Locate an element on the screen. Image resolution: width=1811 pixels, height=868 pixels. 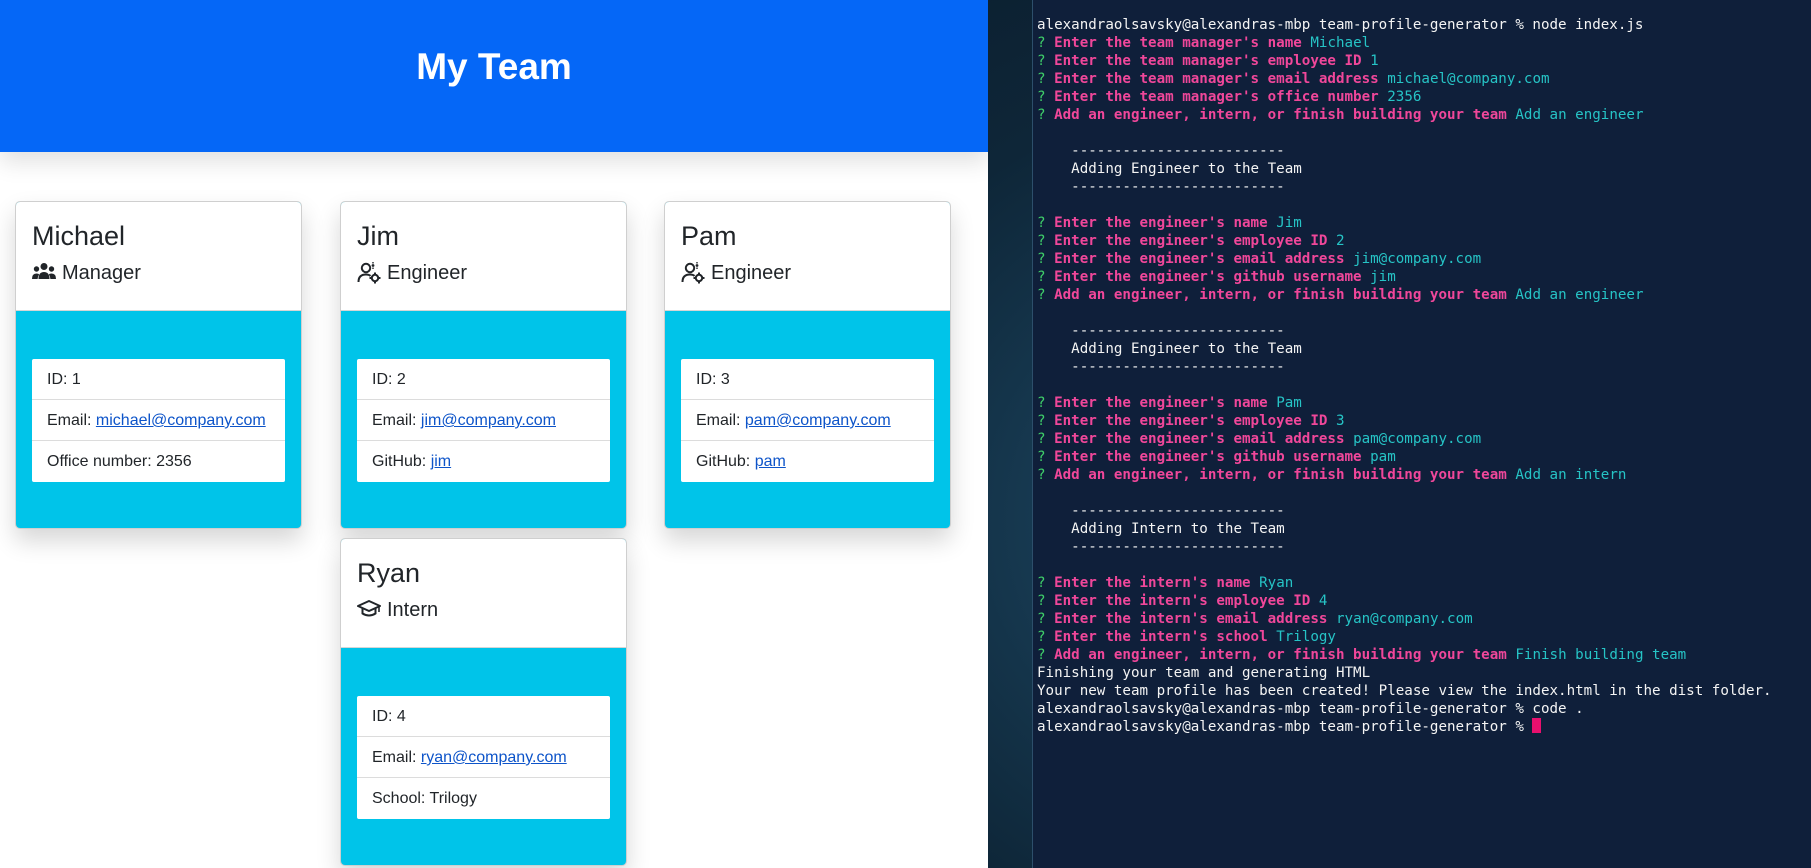
detail-id: ID: 1 is located at coordinates (158, 379).